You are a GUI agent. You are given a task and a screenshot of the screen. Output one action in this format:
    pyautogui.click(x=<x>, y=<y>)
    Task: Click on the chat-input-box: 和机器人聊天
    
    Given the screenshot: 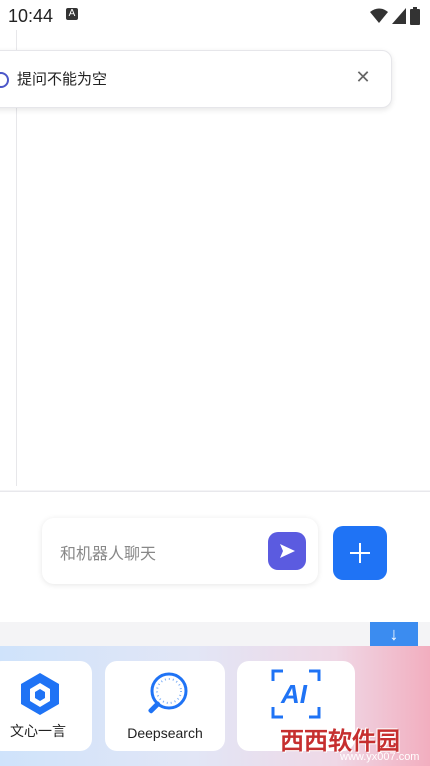 What is the action you would take?
    pyautogui.click(x=180, y=551)
    